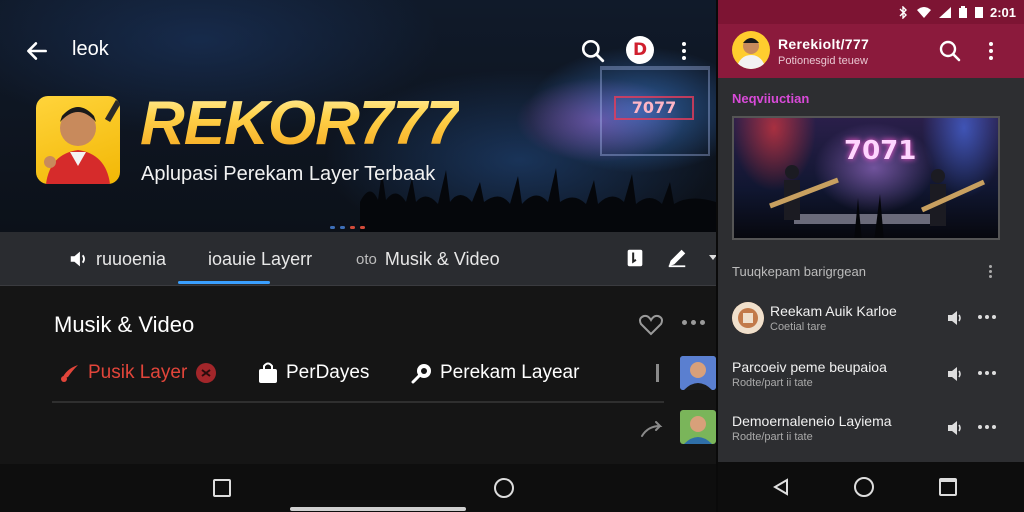  I want to click on row-thumbnail, so click(748, 318).